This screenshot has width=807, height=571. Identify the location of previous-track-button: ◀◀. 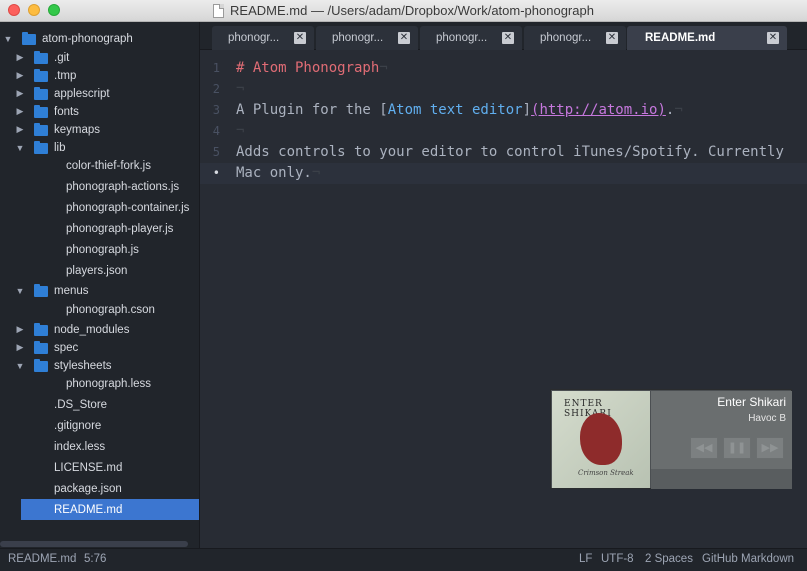
(704, 448).